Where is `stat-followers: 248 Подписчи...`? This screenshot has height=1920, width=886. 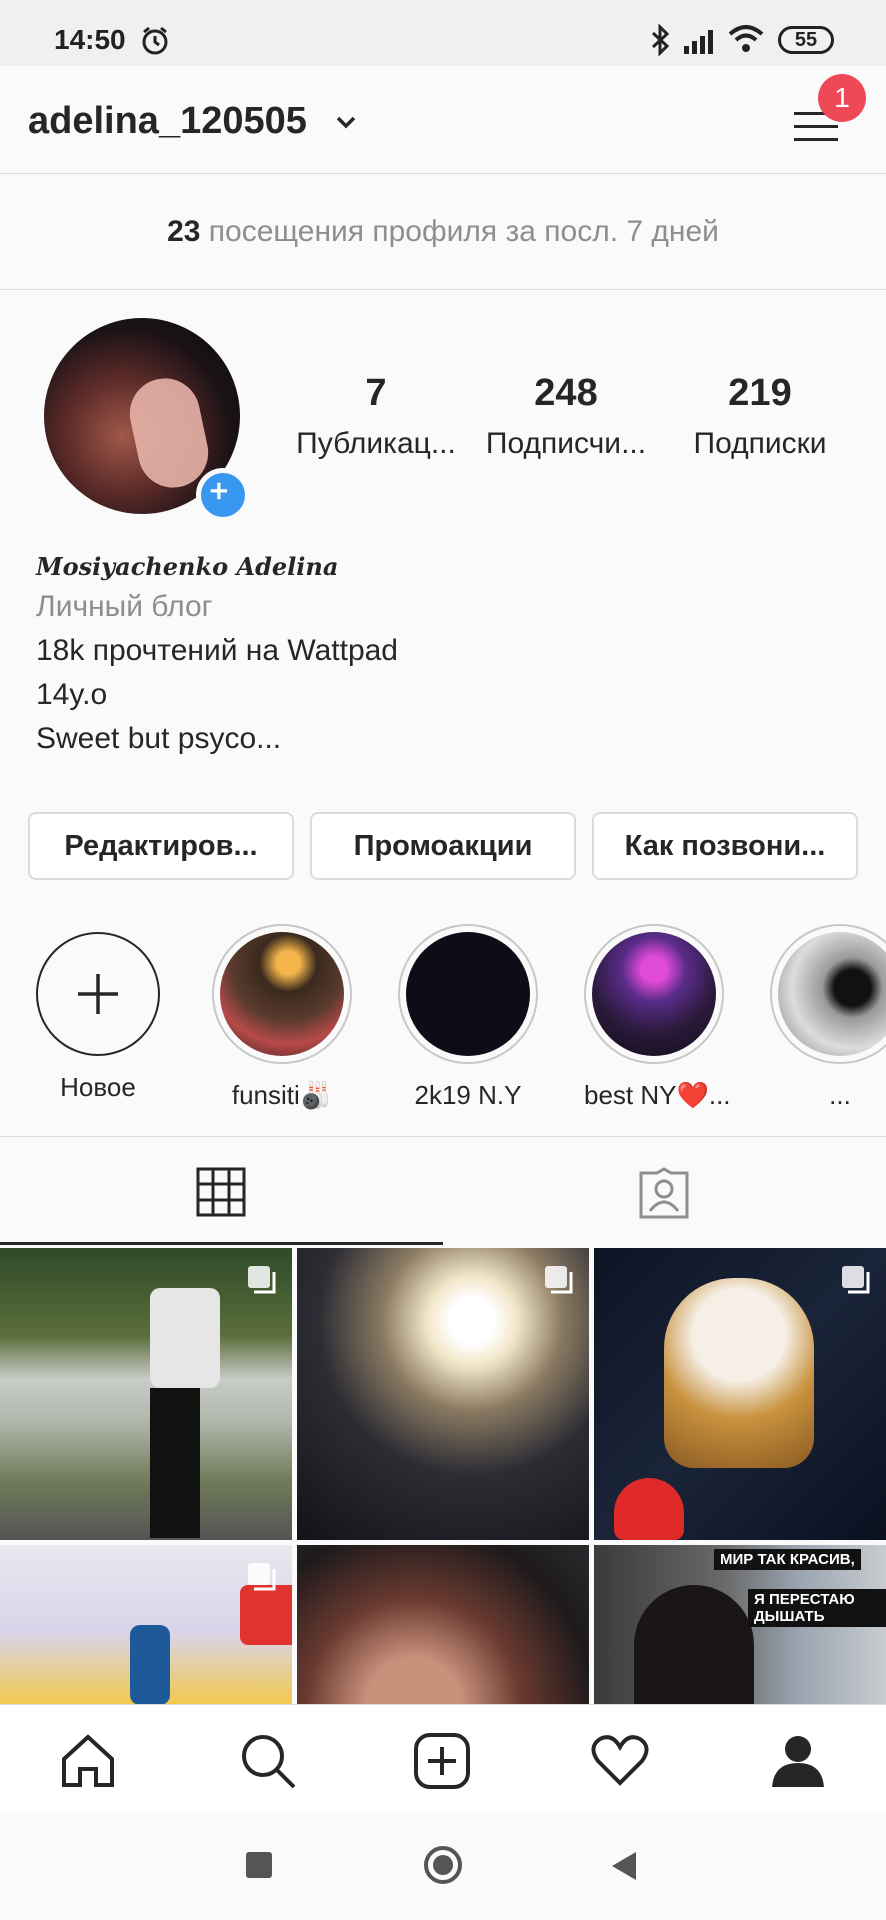 stat-followers: 248 Подписчи... is located at coordinates (566, 416).